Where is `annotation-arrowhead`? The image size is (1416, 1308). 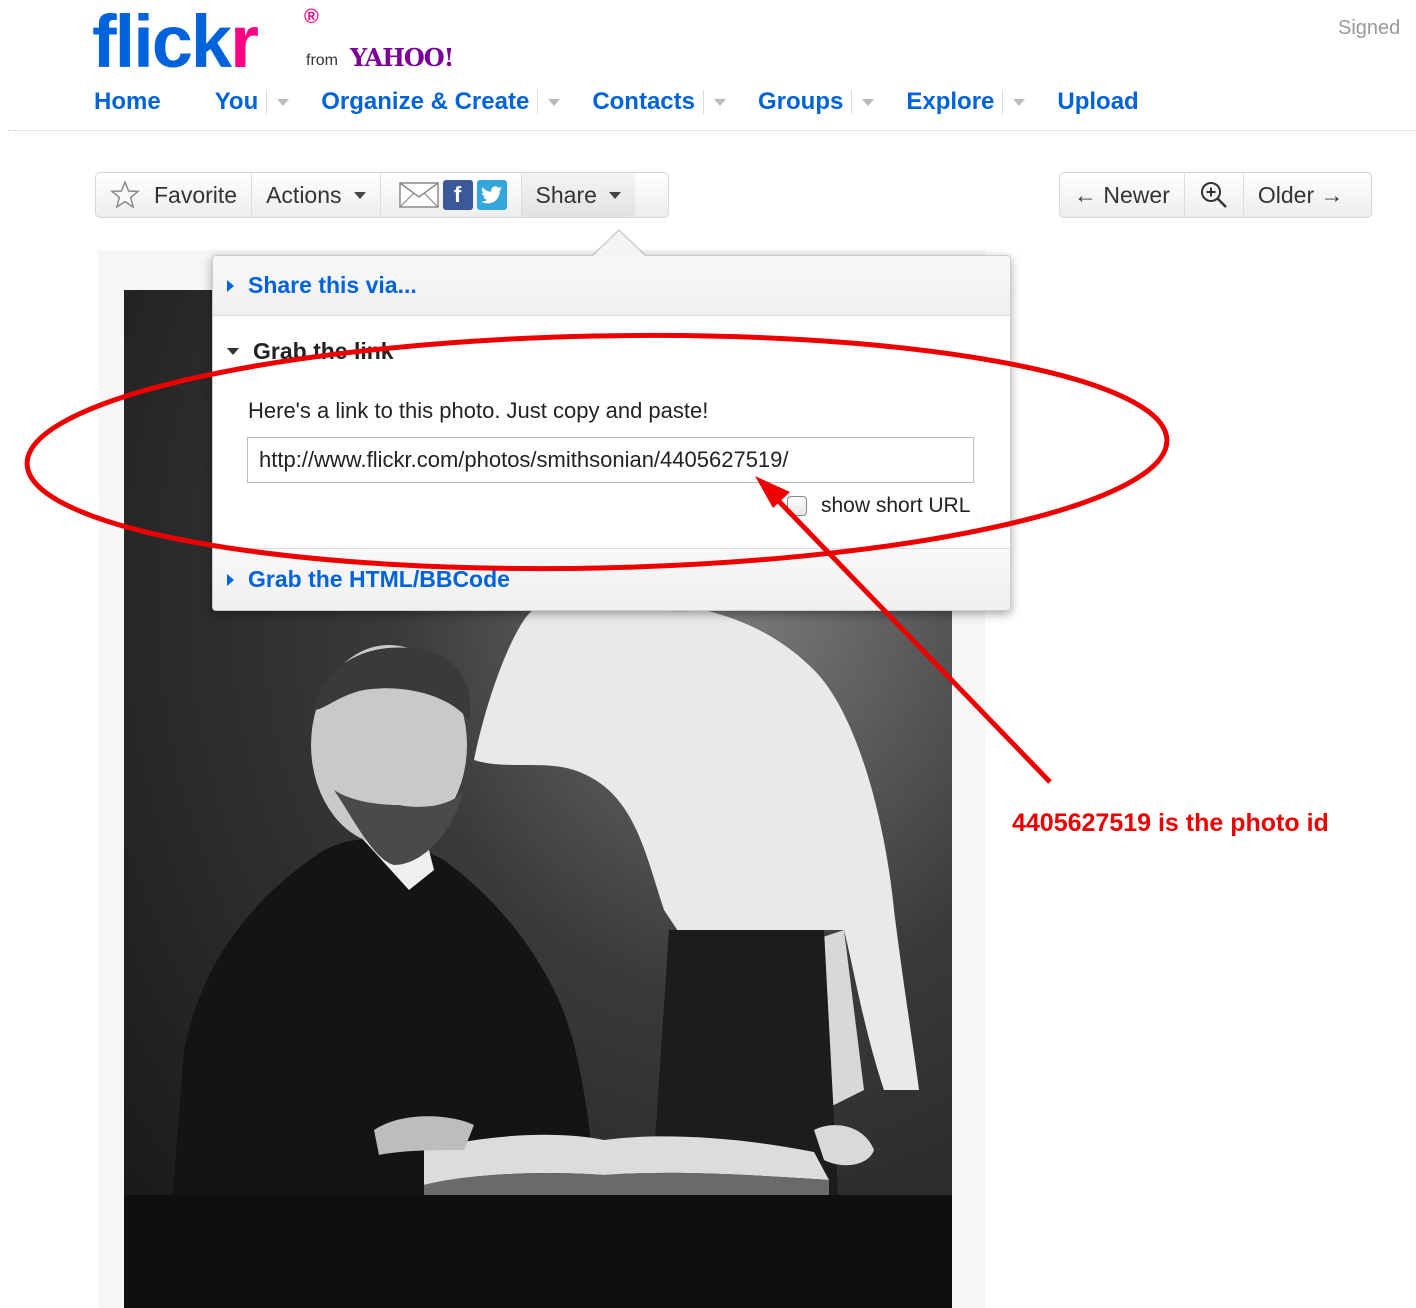
annotation-arrowhead is located at coordinates (772, 492).